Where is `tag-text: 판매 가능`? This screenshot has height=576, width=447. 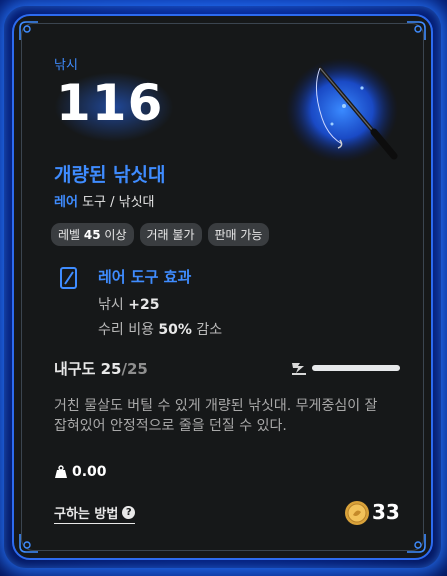 tag-text: 판매 가능 is located at coordinates (238, 235).